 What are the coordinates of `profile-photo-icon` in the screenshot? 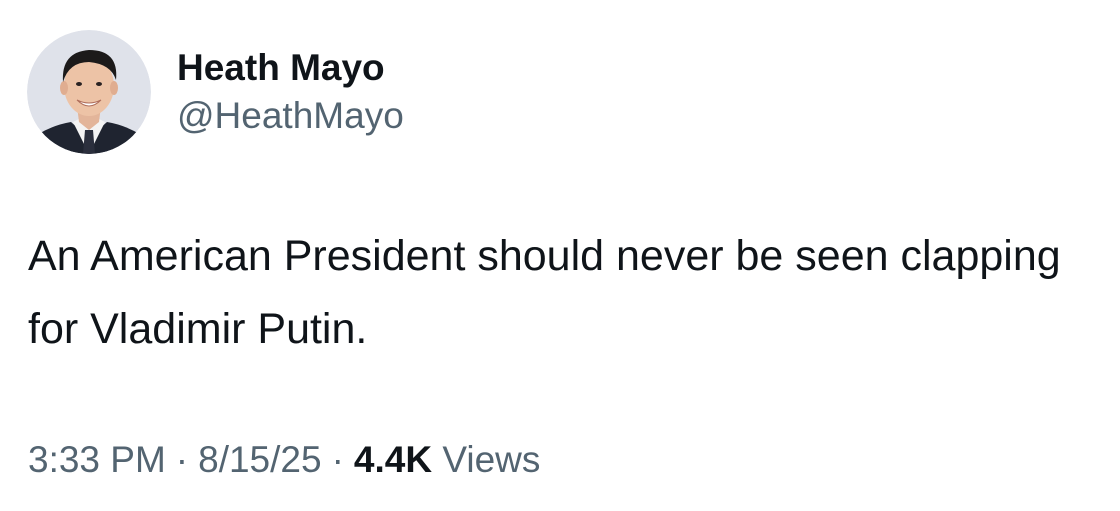 It's located at (89, 92).